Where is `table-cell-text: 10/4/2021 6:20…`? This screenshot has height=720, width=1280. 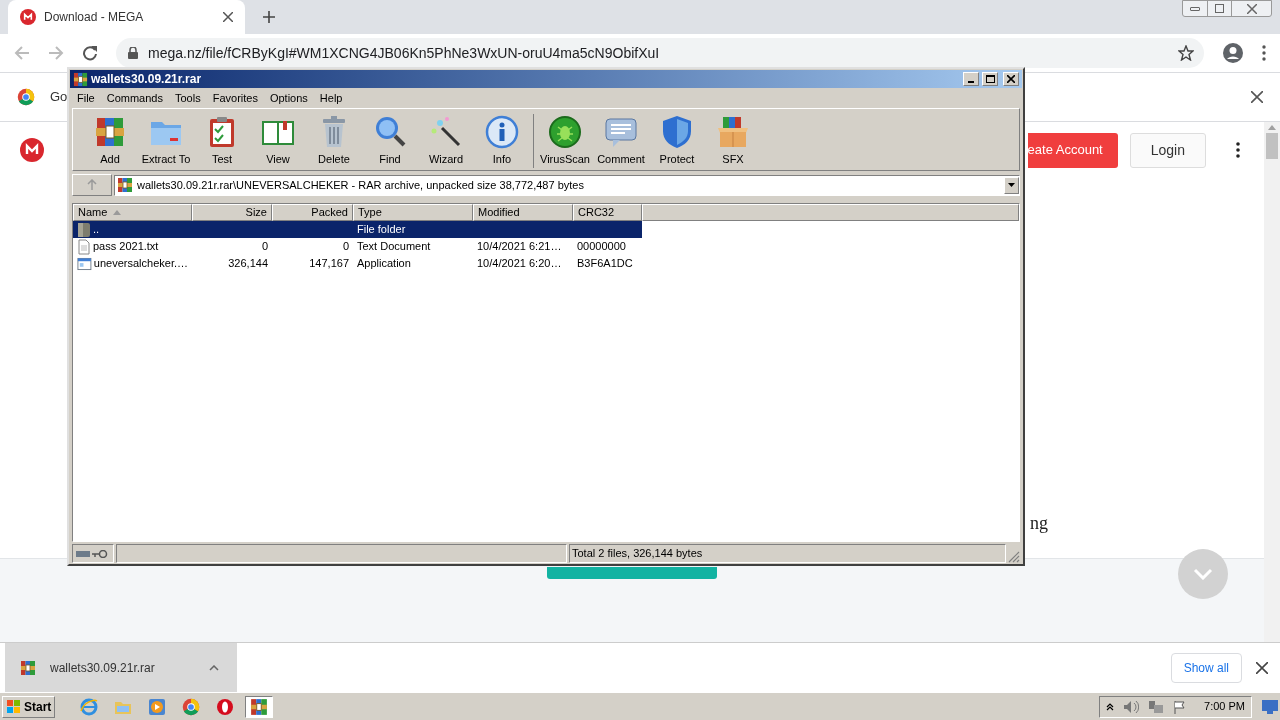
table-cell-text: 10/4/2021 6:20… is located at coordinates (519, 264).